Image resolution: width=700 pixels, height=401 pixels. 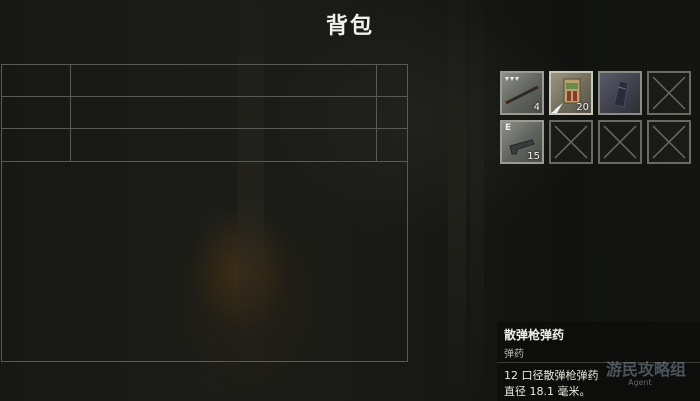 I want to click on inventory-title: 背包, so click(x=349, y=26).